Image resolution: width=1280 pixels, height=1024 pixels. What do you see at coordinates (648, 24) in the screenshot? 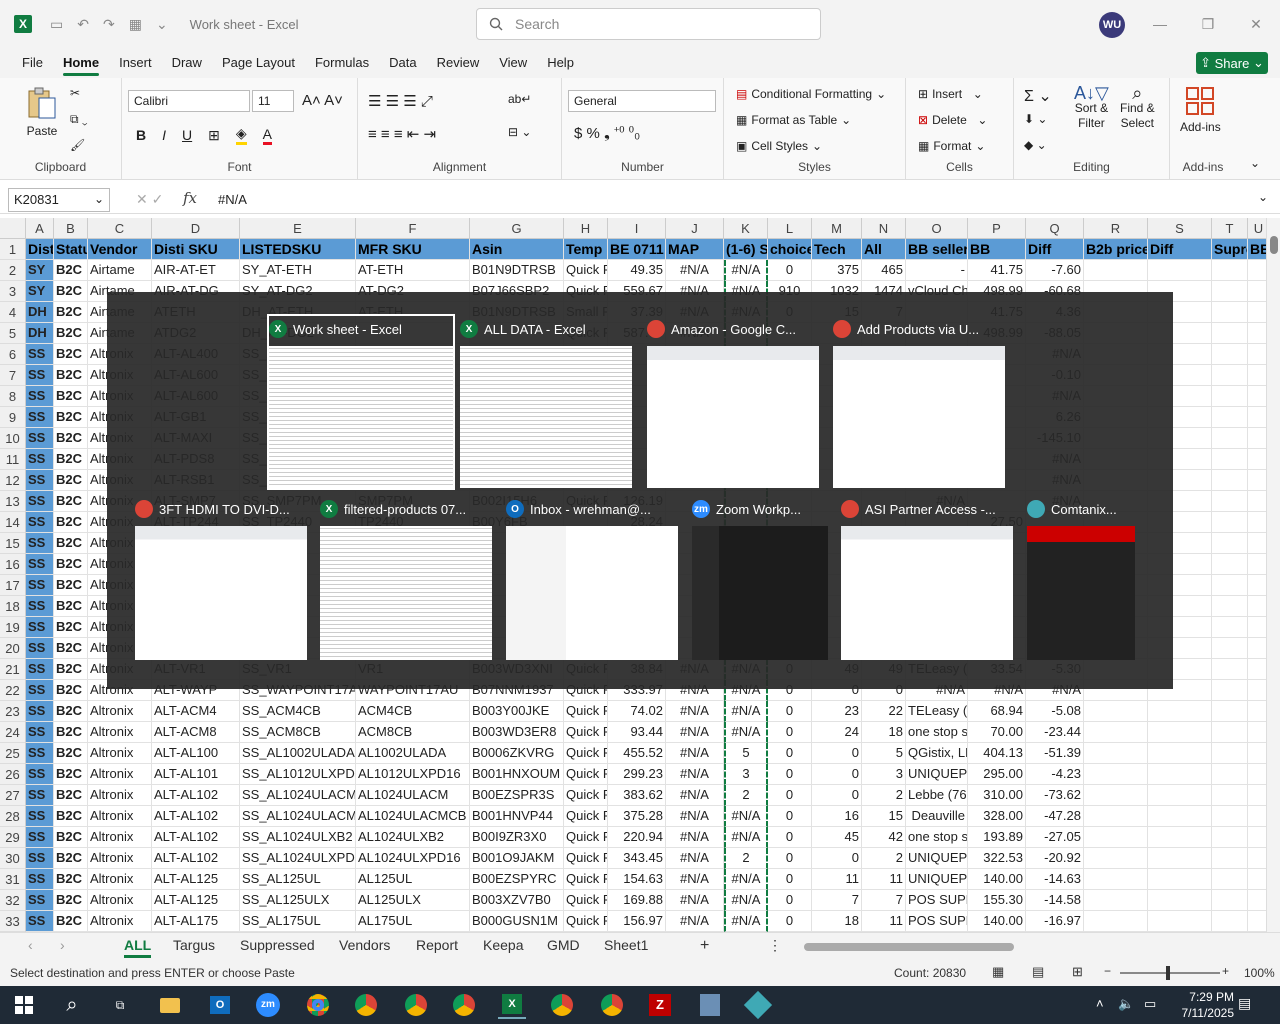
I see `search-box: Search` at bounding box center [648, 24].